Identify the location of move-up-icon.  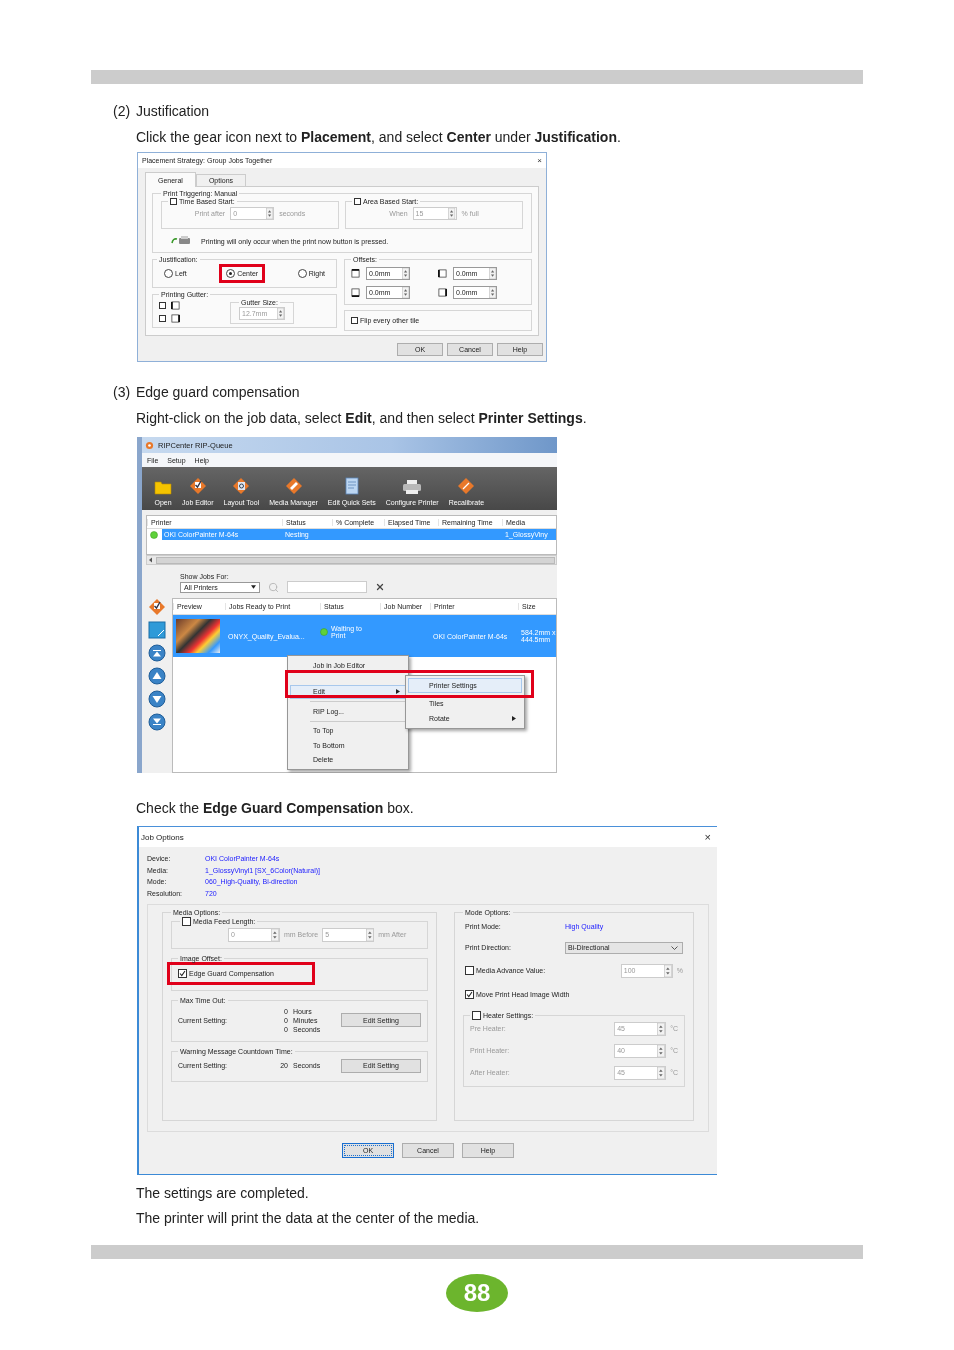
(157, 676).